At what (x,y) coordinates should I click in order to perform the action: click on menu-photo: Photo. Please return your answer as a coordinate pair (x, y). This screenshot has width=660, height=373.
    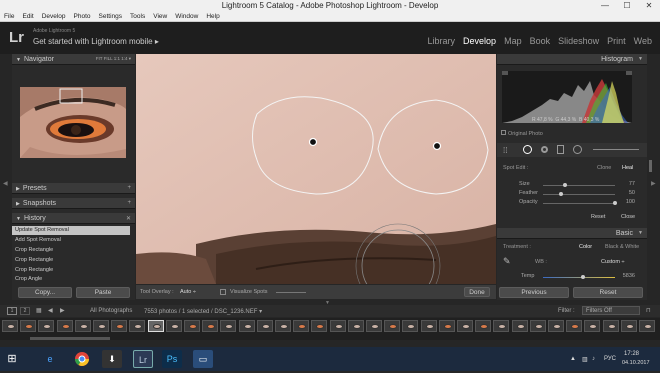
    Looking at the image, I should click on (82, 16).